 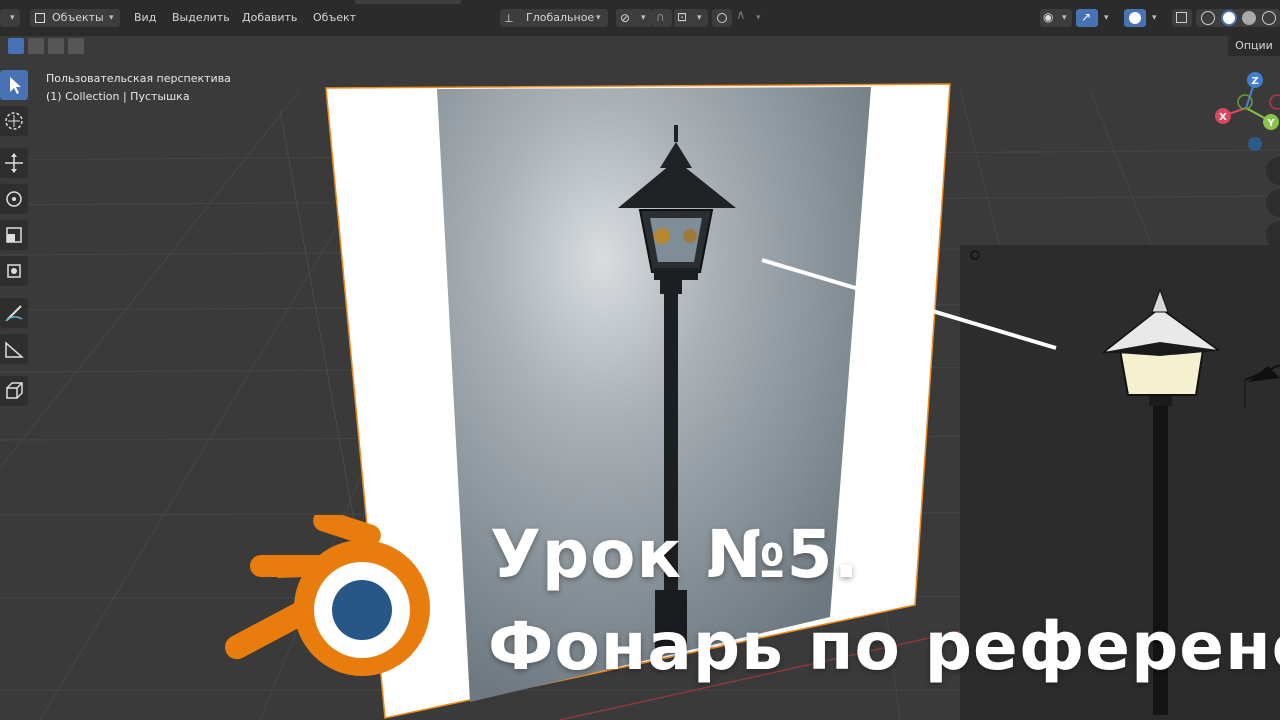 What do you see at coordinates (1254, 81) in the screenshot?
I see `svg-text: Z` at bounding box center [1254, 81].